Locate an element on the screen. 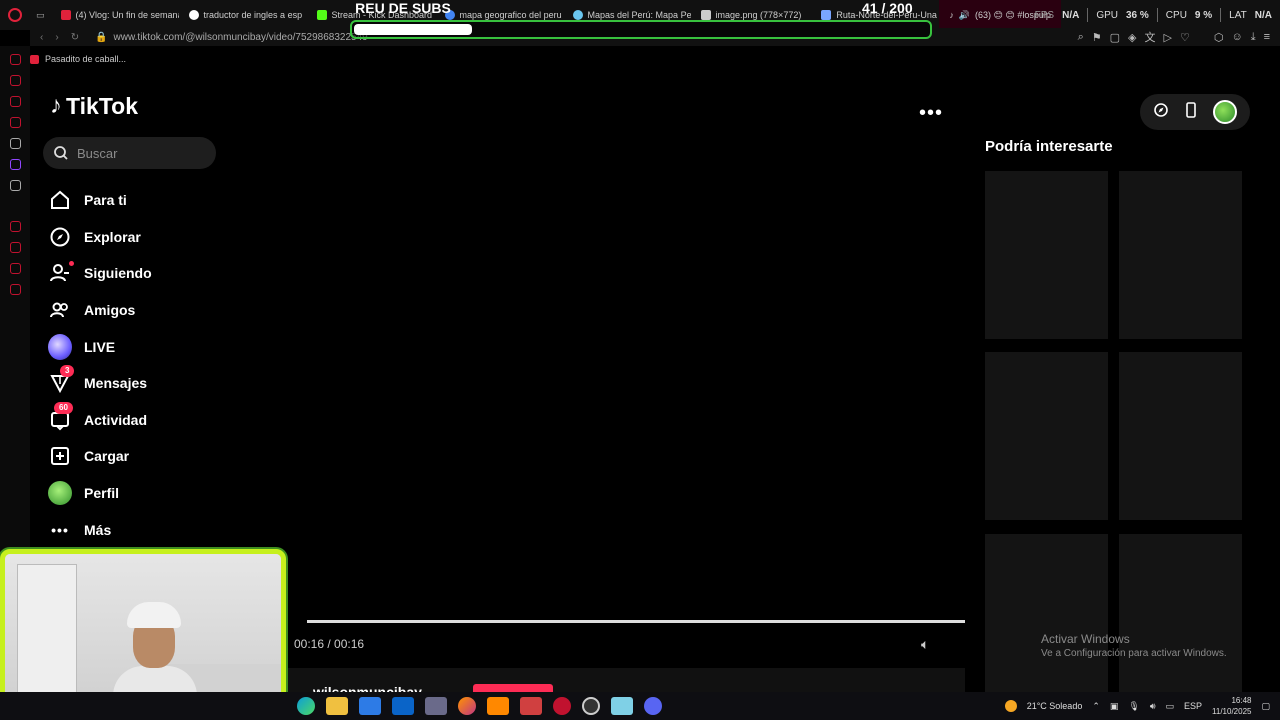 This screenshot has width=1280, height=720. sidebar-item-para-ti: Para ti is located at coordinates (148, 200).